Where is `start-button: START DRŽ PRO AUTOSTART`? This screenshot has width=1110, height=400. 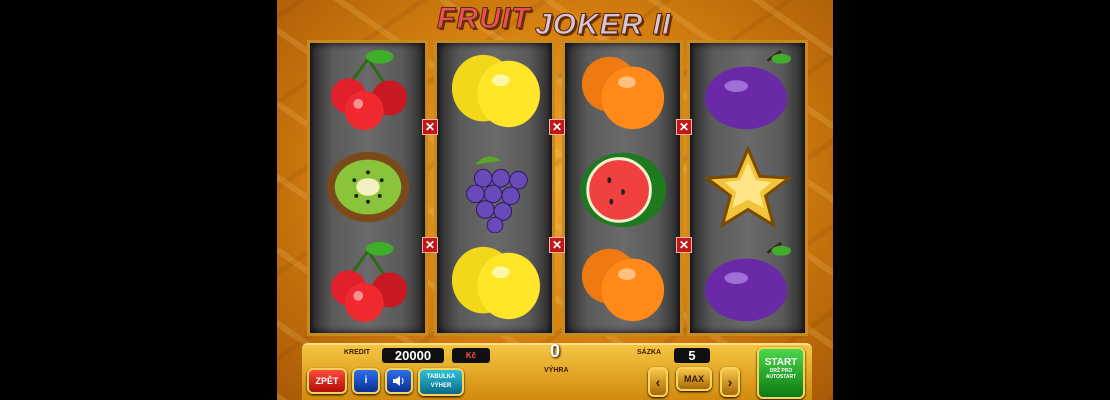 start-button: START DRŽ PRO AUTOSTART is located at coordinates (781, 373).